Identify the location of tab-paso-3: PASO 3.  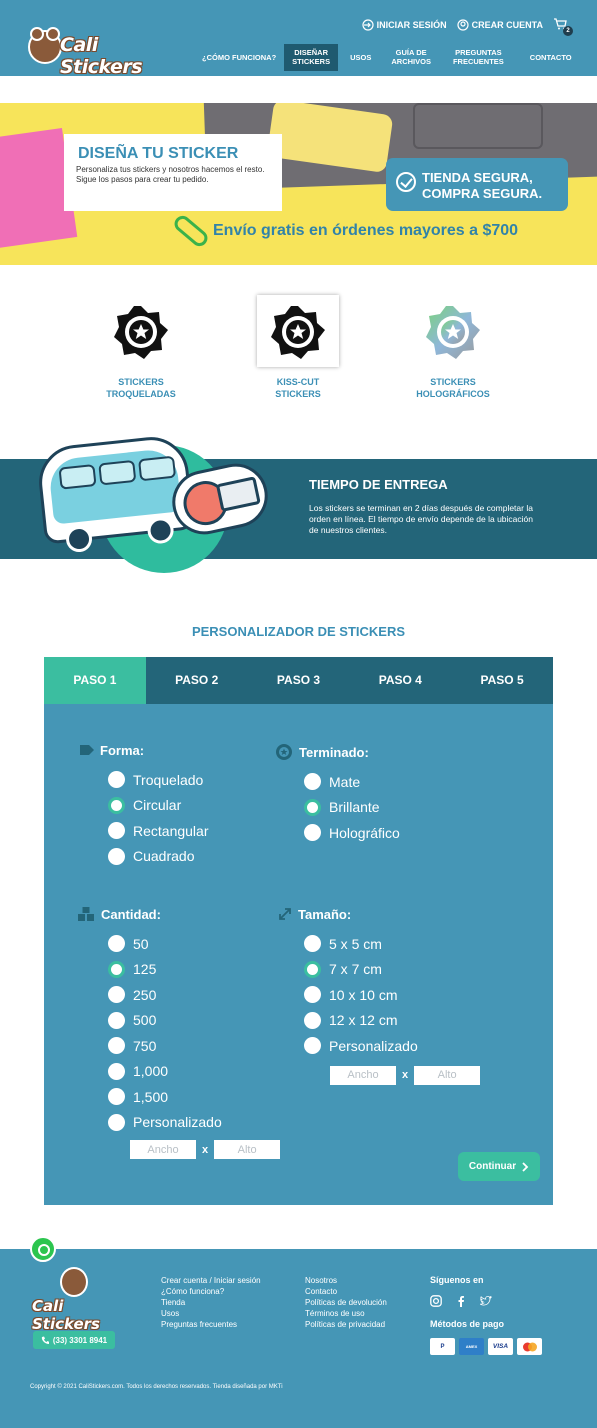
(299, 680).